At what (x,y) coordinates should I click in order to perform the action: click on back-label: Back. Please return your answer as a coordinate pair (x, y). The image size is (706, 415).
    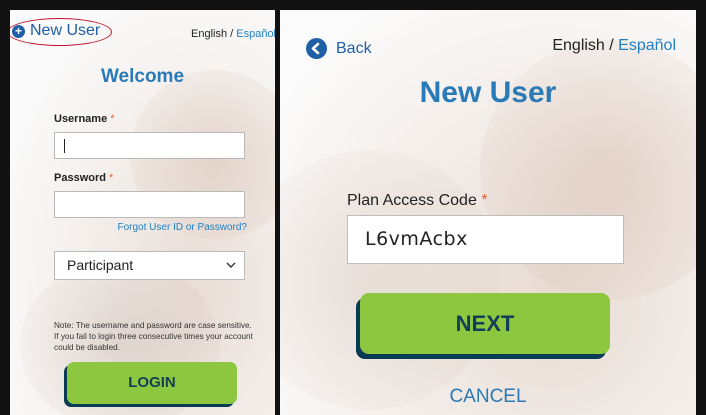
    Looking at the image, I should click on (354, 48).